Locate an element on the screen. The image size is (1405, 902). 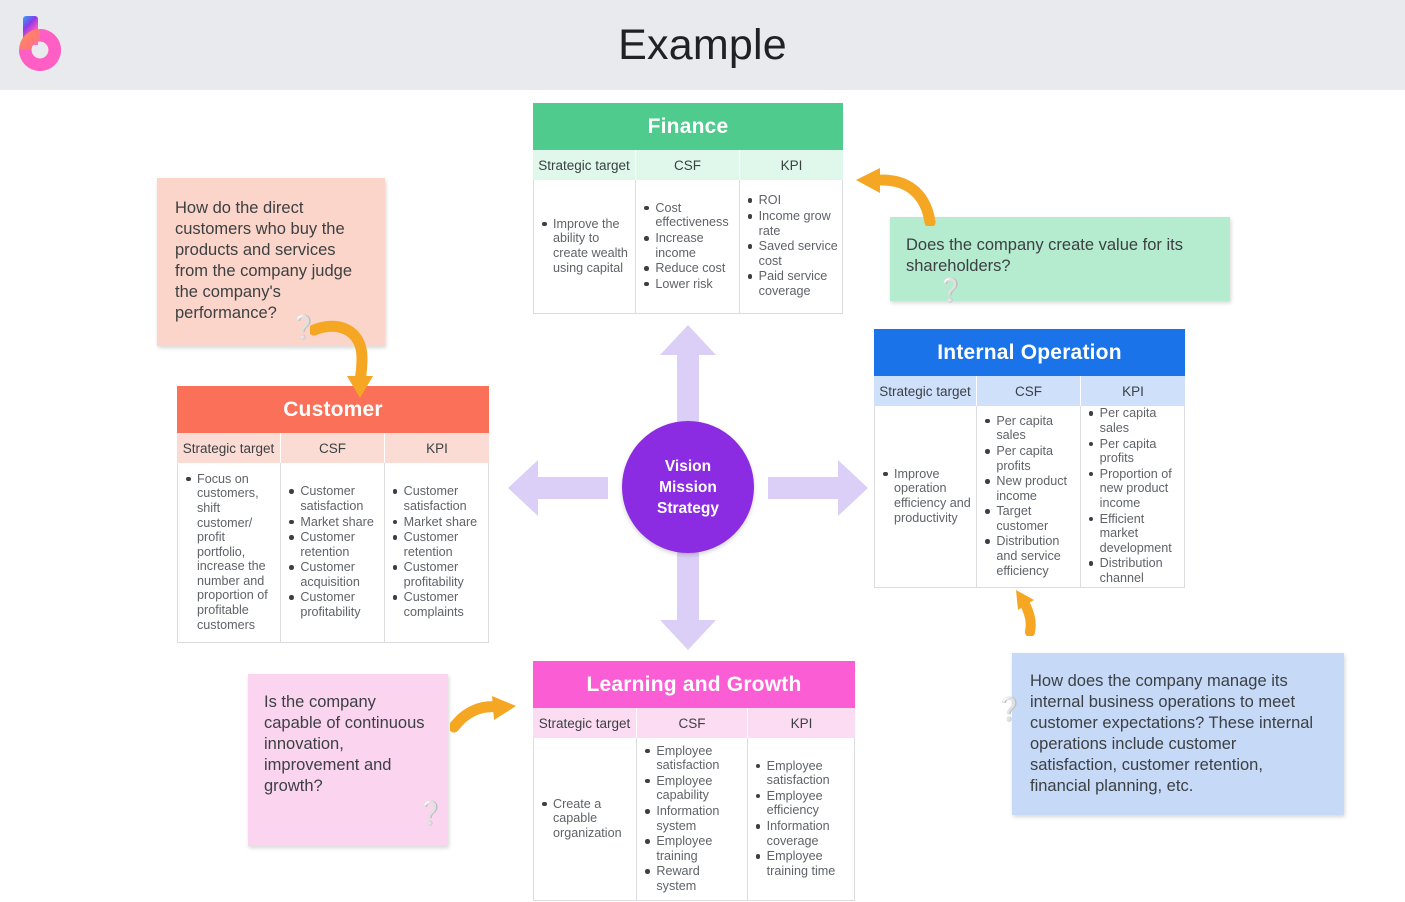
bullet-item: Increase income is located at coordinates (686, 245).